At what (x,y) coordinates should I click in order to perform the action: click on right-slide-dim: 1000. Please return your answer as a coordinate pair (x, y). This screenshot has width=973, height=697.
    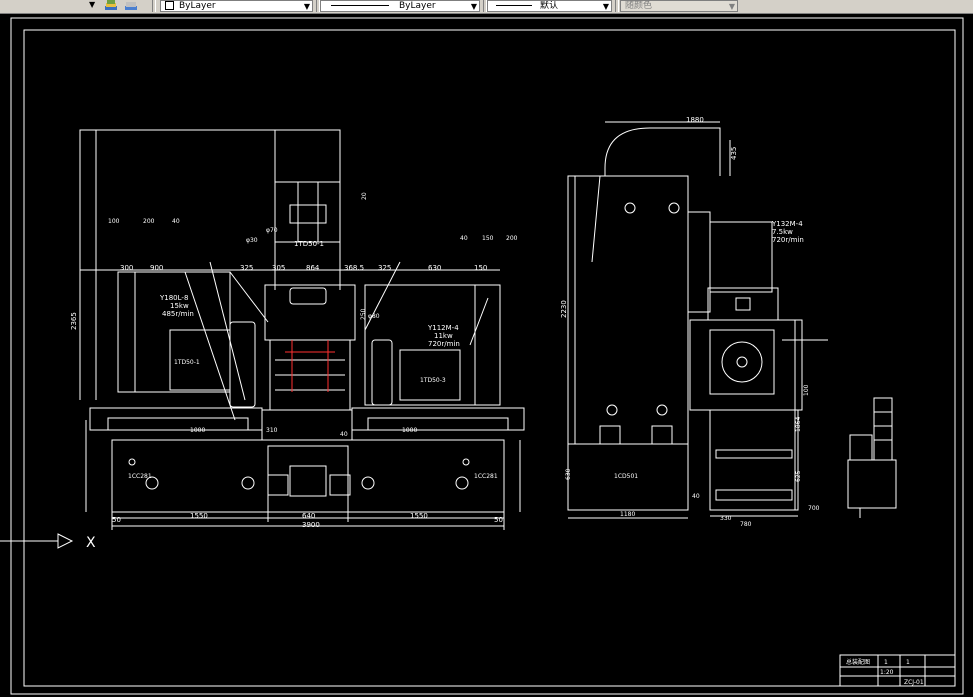
    Looking at the image, I should click on (409, 430).